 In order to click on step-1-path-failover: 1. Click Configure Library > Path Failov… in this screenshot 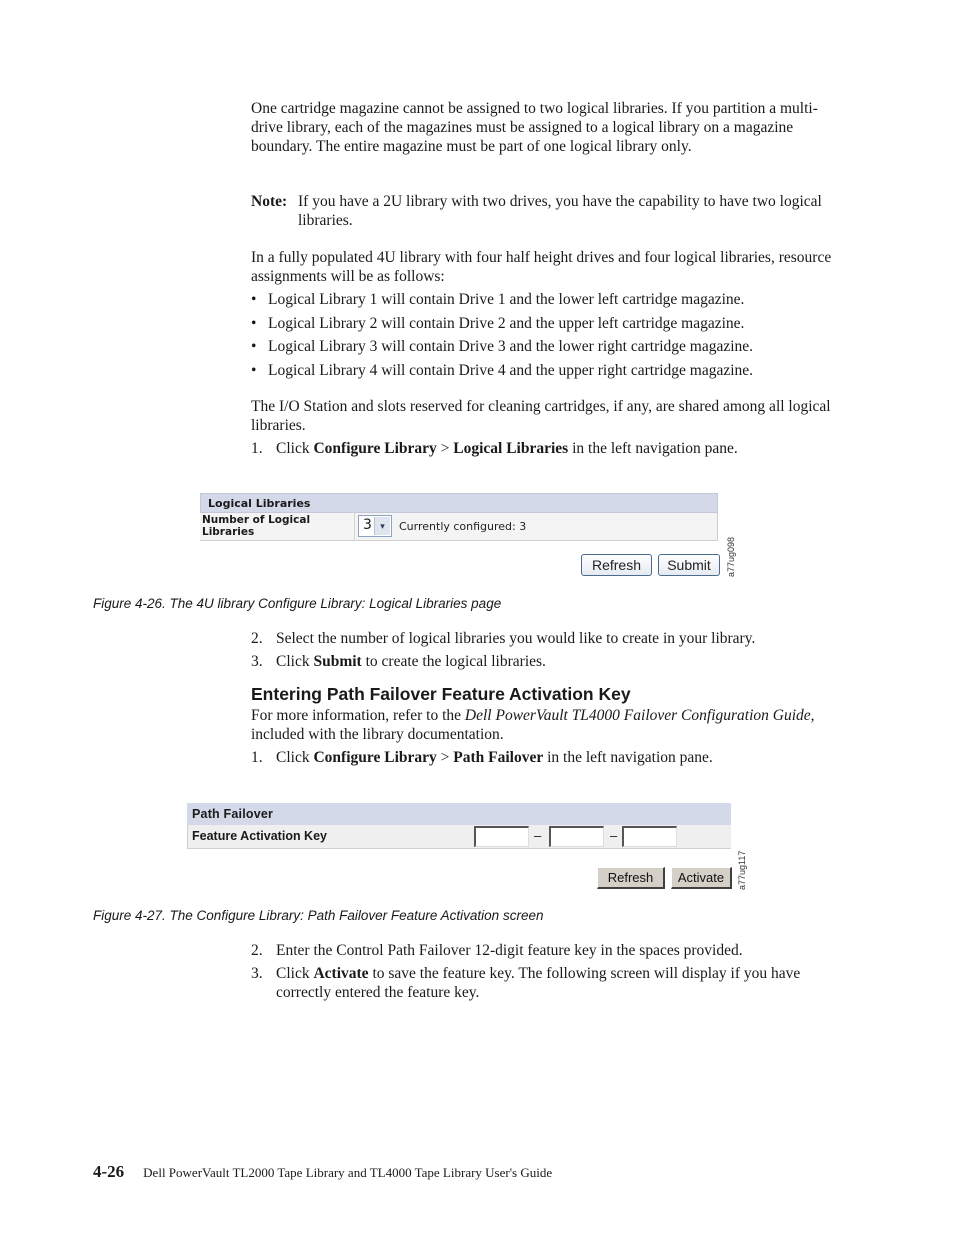, I will do `click(482, 757)`.